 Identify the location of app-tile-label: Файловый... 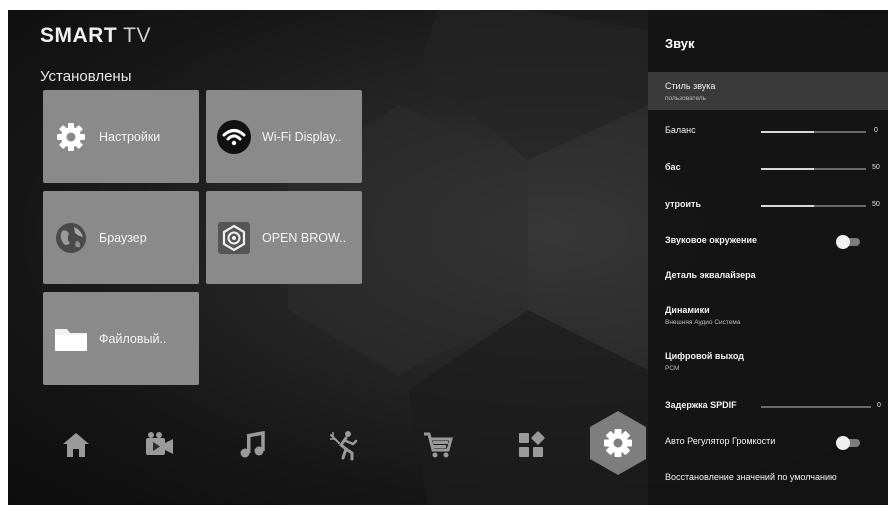
(133, 338).